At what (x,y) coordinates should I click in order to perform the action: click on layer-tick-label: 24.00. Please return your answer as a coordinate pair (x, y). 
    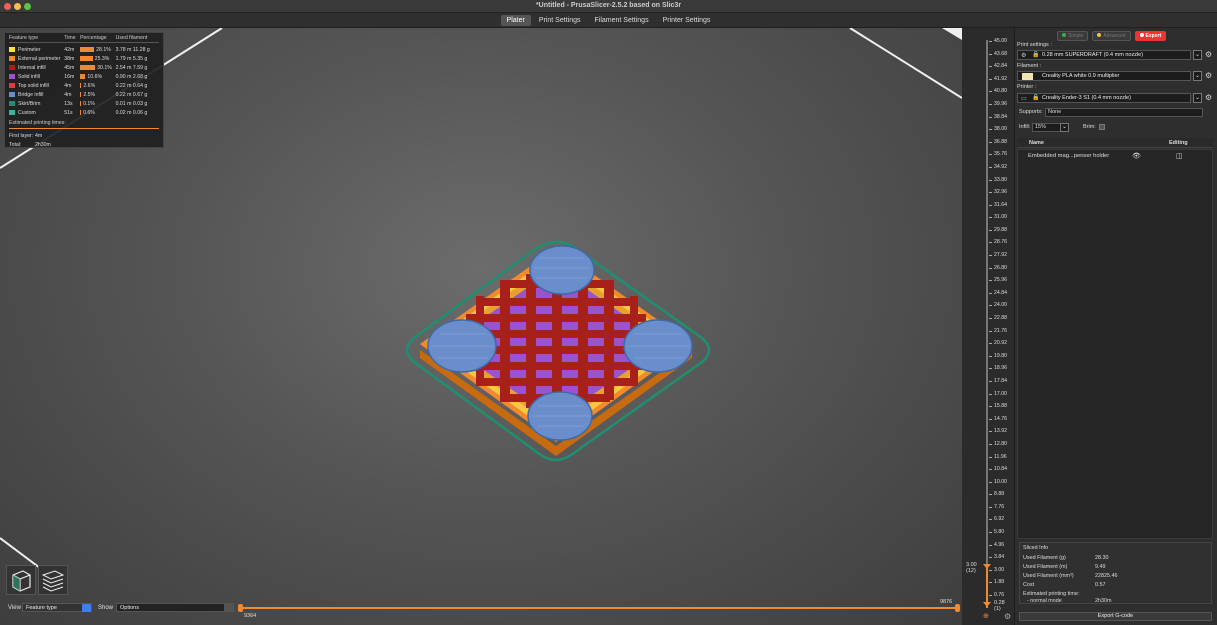
    Looking at the image, I should click on (998, 305).